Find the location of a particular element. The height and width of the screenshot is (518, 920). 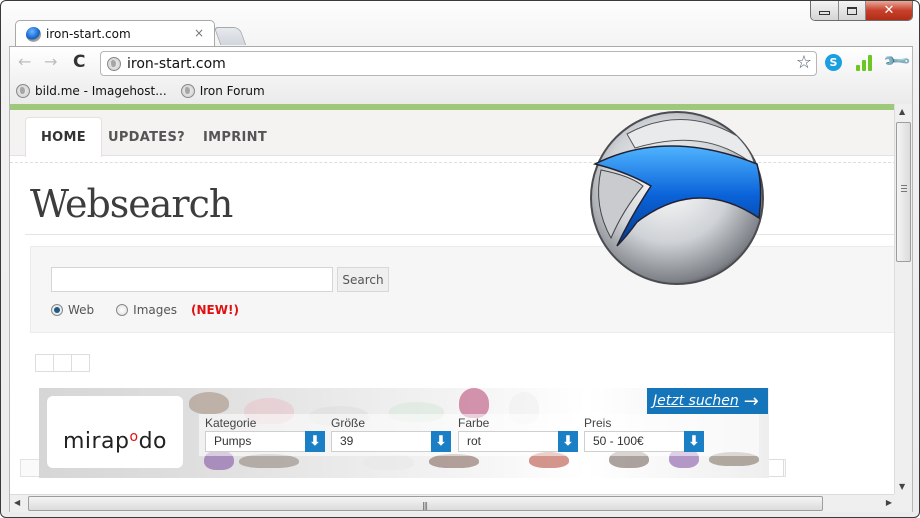

nav-imprint: IMPRINT is located at coordinates (235, 137).